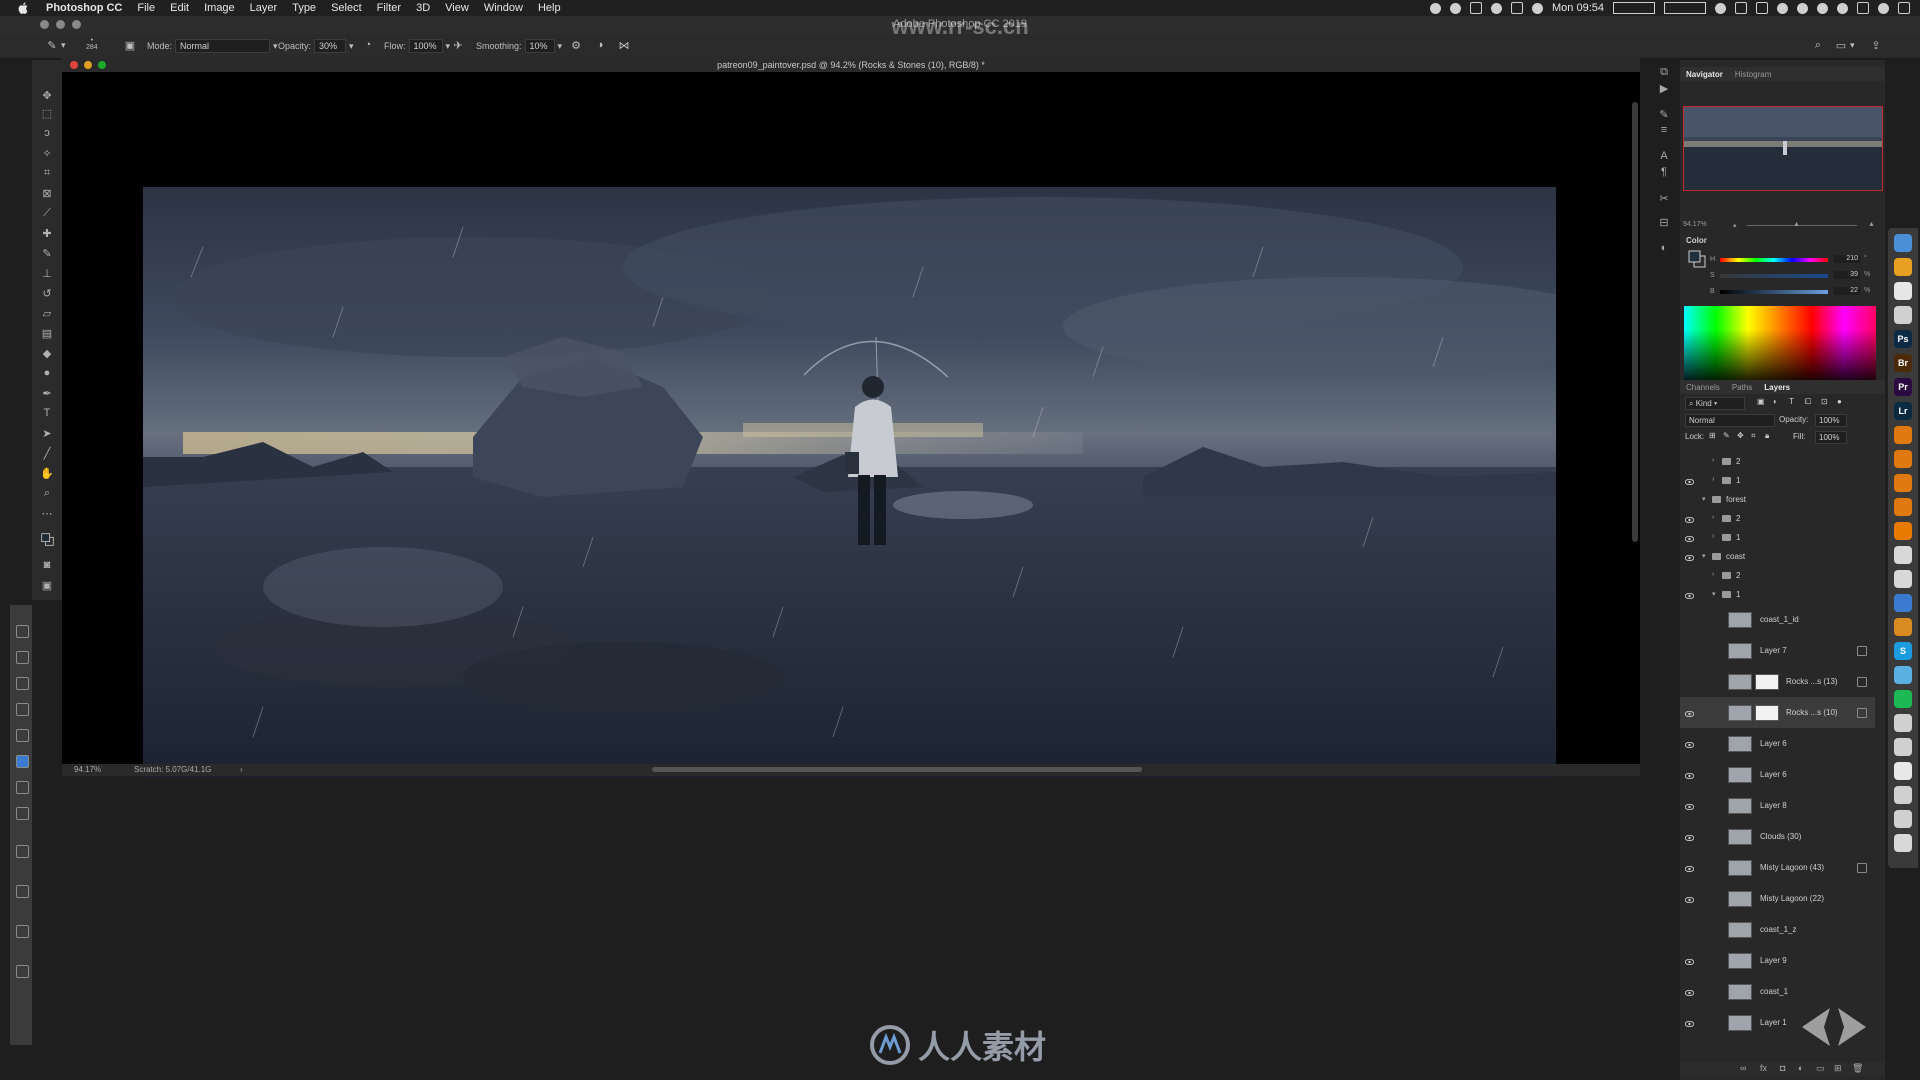 The height and width of the screenshot is (1080, 1920). I want to click on filter-toggle-icon: ●, so click(1839, 401).